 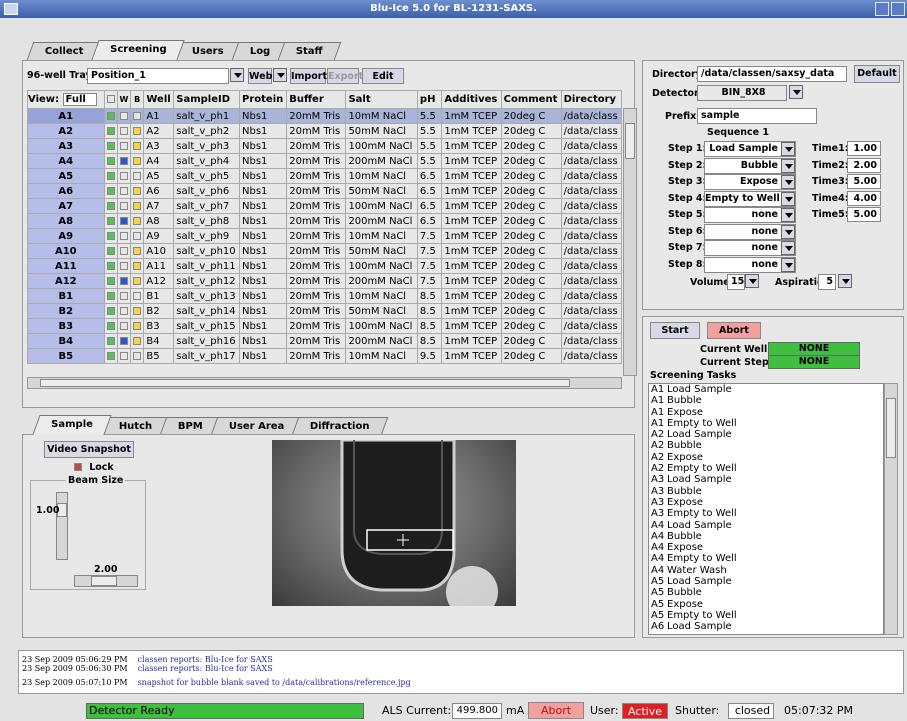 I want to click on well-cell: B5, so click(x=66, y=356).